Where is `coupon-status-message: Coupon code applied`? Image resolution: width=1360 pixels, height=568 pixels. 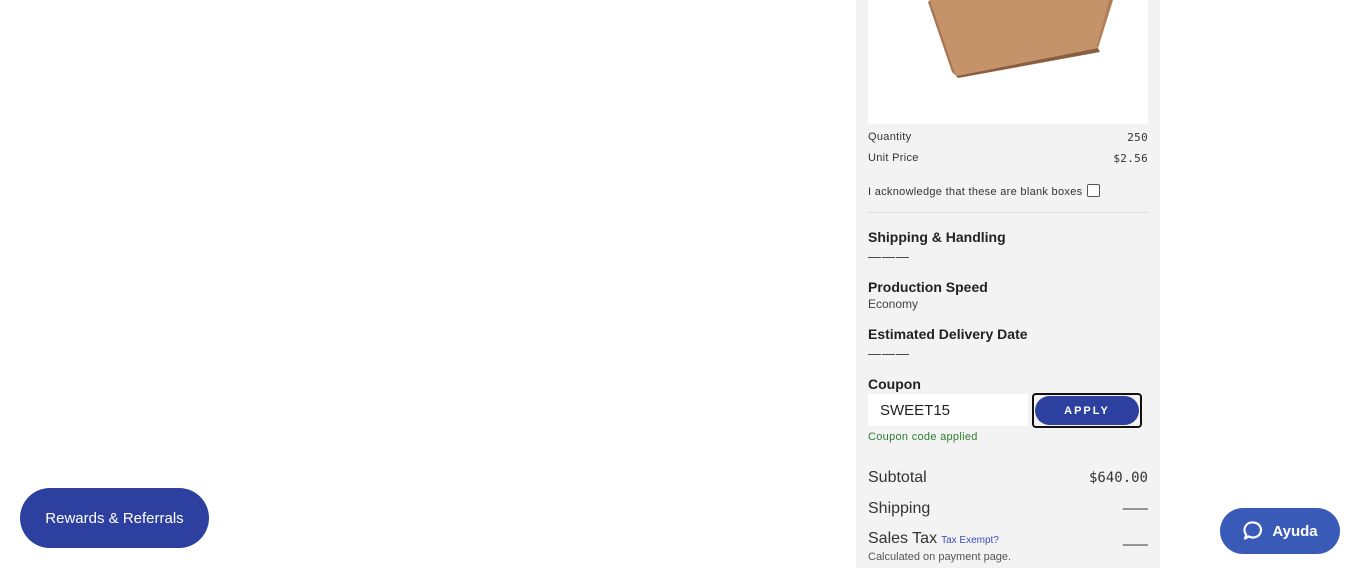
coupon-status-message: Coupon code applied is located at coordinates (923, 437).